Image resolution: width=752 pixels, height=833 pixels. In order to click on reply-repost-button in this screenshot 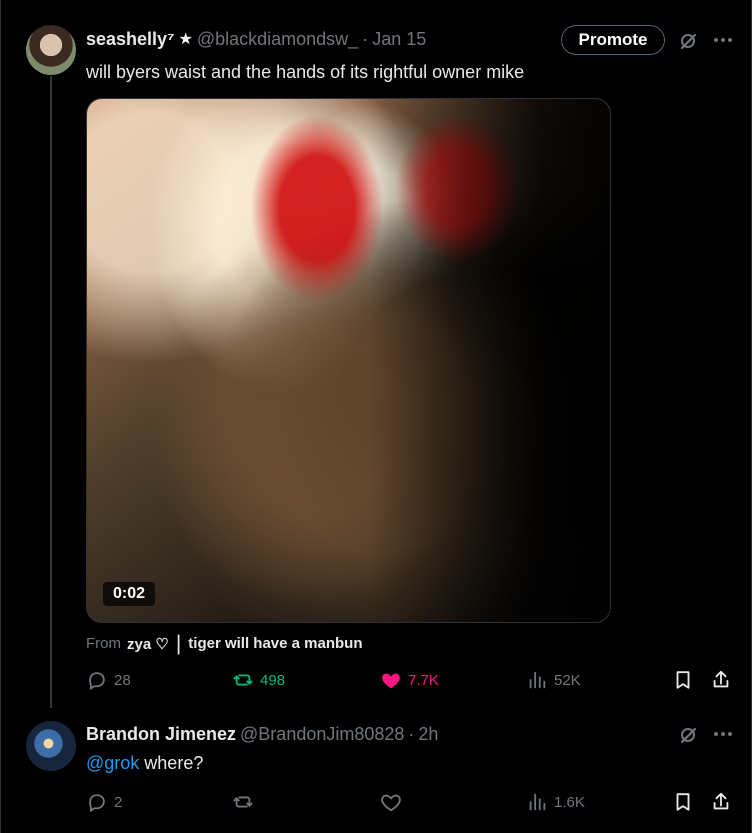, I will do `click(246, 802)`.